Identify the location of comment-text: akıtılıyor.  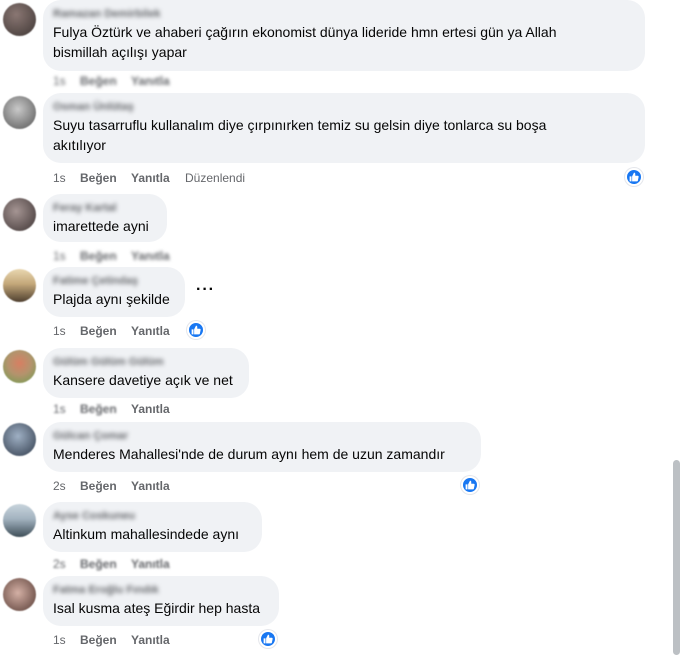
(79, 145).